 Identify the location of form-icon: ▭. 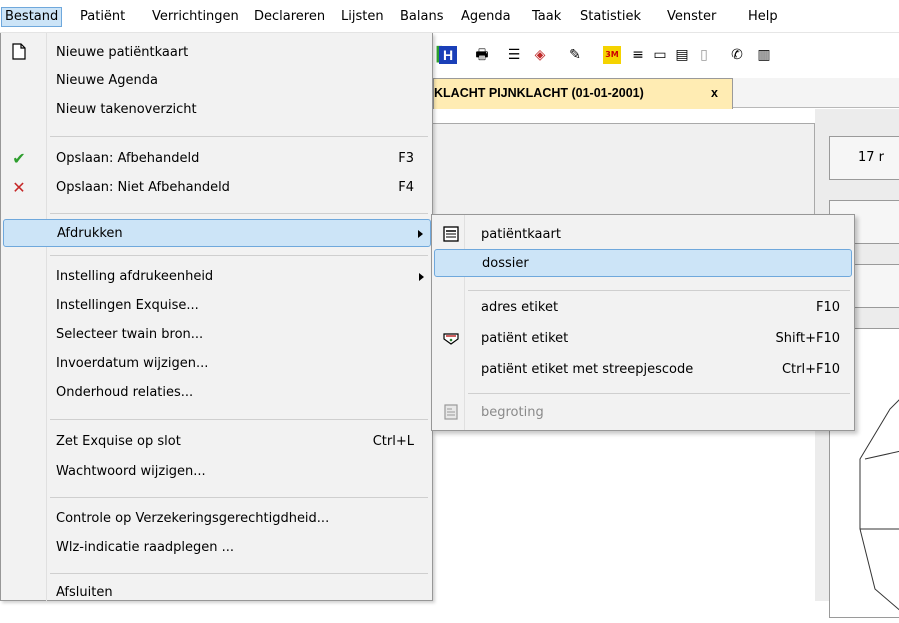
(660, 55).